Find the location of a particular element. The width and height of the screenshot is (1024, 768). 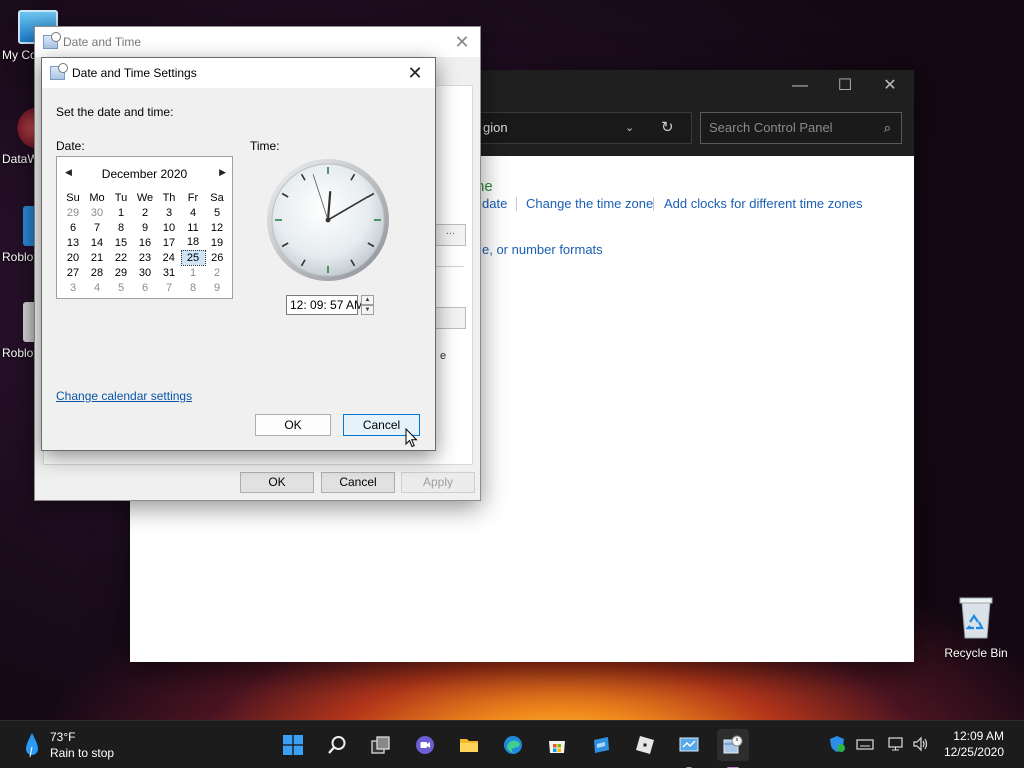

control-panel-button is located at coordinates (689, 748).